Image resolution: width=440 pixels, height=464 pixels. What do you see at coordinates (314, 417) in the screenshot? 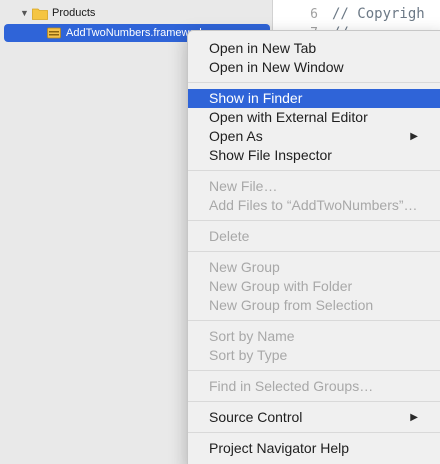
I see `menu-item-source-control: Source Control ▶` at bounding box center [314, 417].